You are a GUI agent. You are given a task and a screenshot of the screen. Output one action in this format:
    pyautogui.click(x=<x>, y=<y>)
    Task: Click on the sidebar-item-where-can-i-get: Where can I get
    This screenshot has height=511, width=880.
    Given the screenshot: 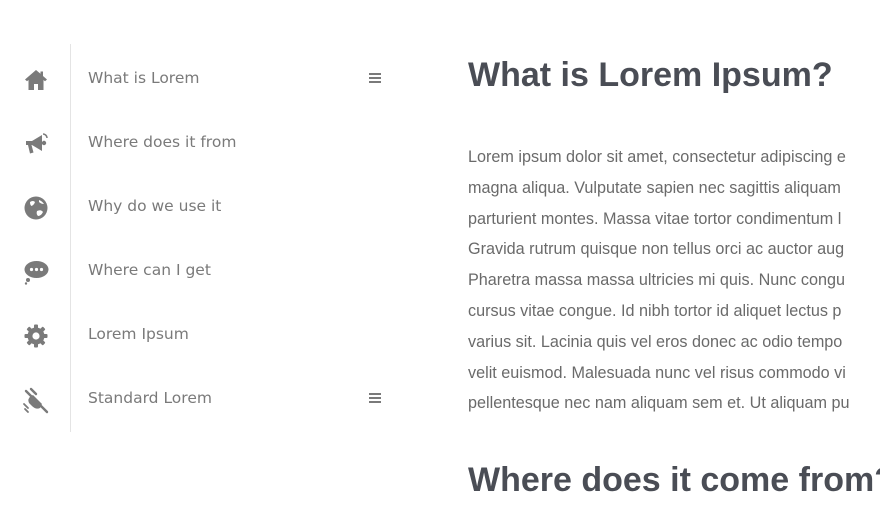 What is the action you would take?
    pyautogui.click(x=200, y=270)
    